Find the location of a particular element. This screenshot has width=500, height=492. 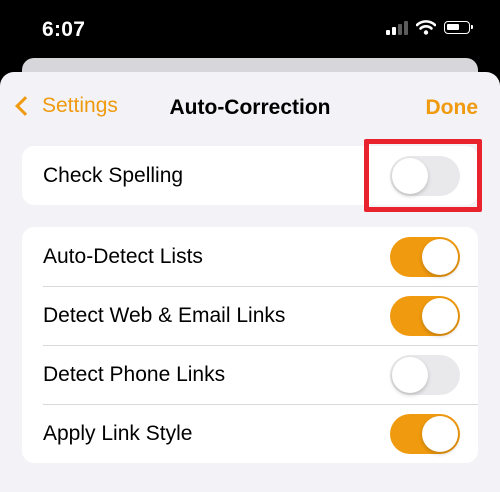

done-button: Done is located at coordinates (452, 108).